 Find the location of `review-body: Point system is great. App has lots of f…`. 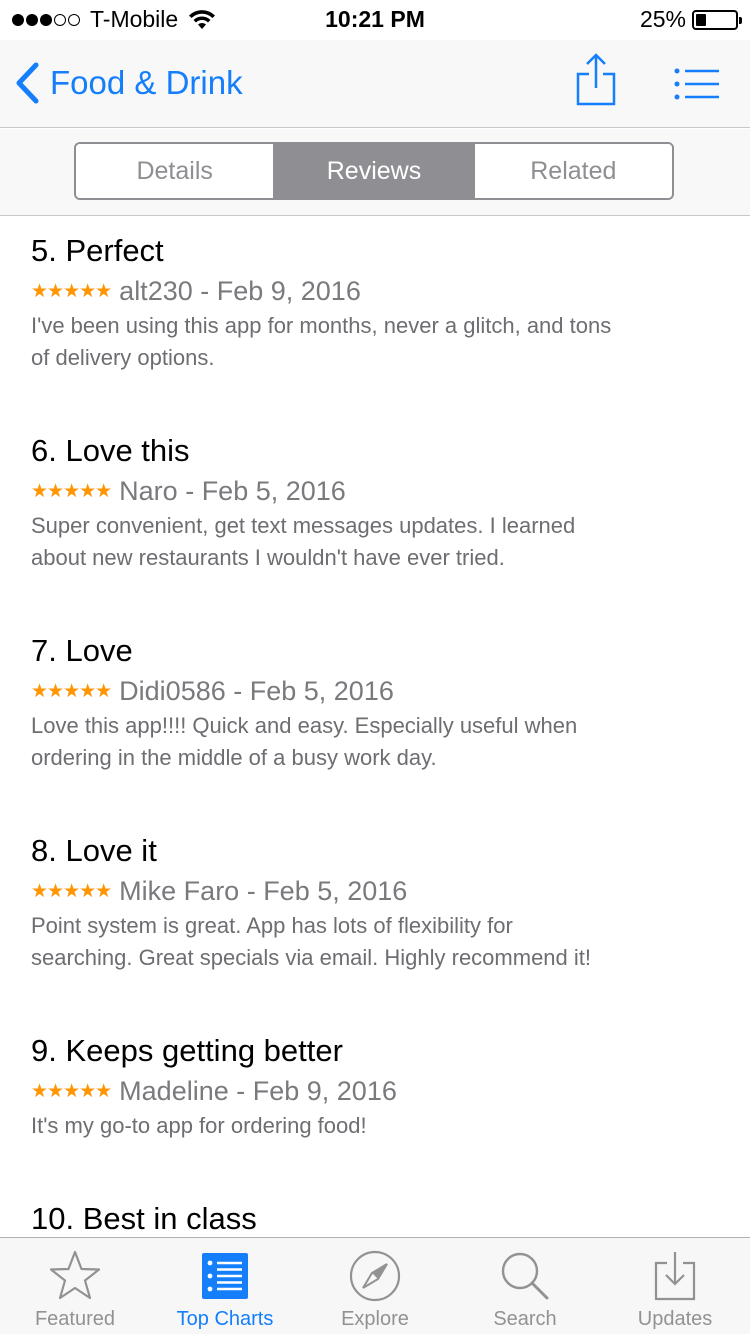

review-body: Point system is great. App has lots of f… is located at coordinates (376, 942).